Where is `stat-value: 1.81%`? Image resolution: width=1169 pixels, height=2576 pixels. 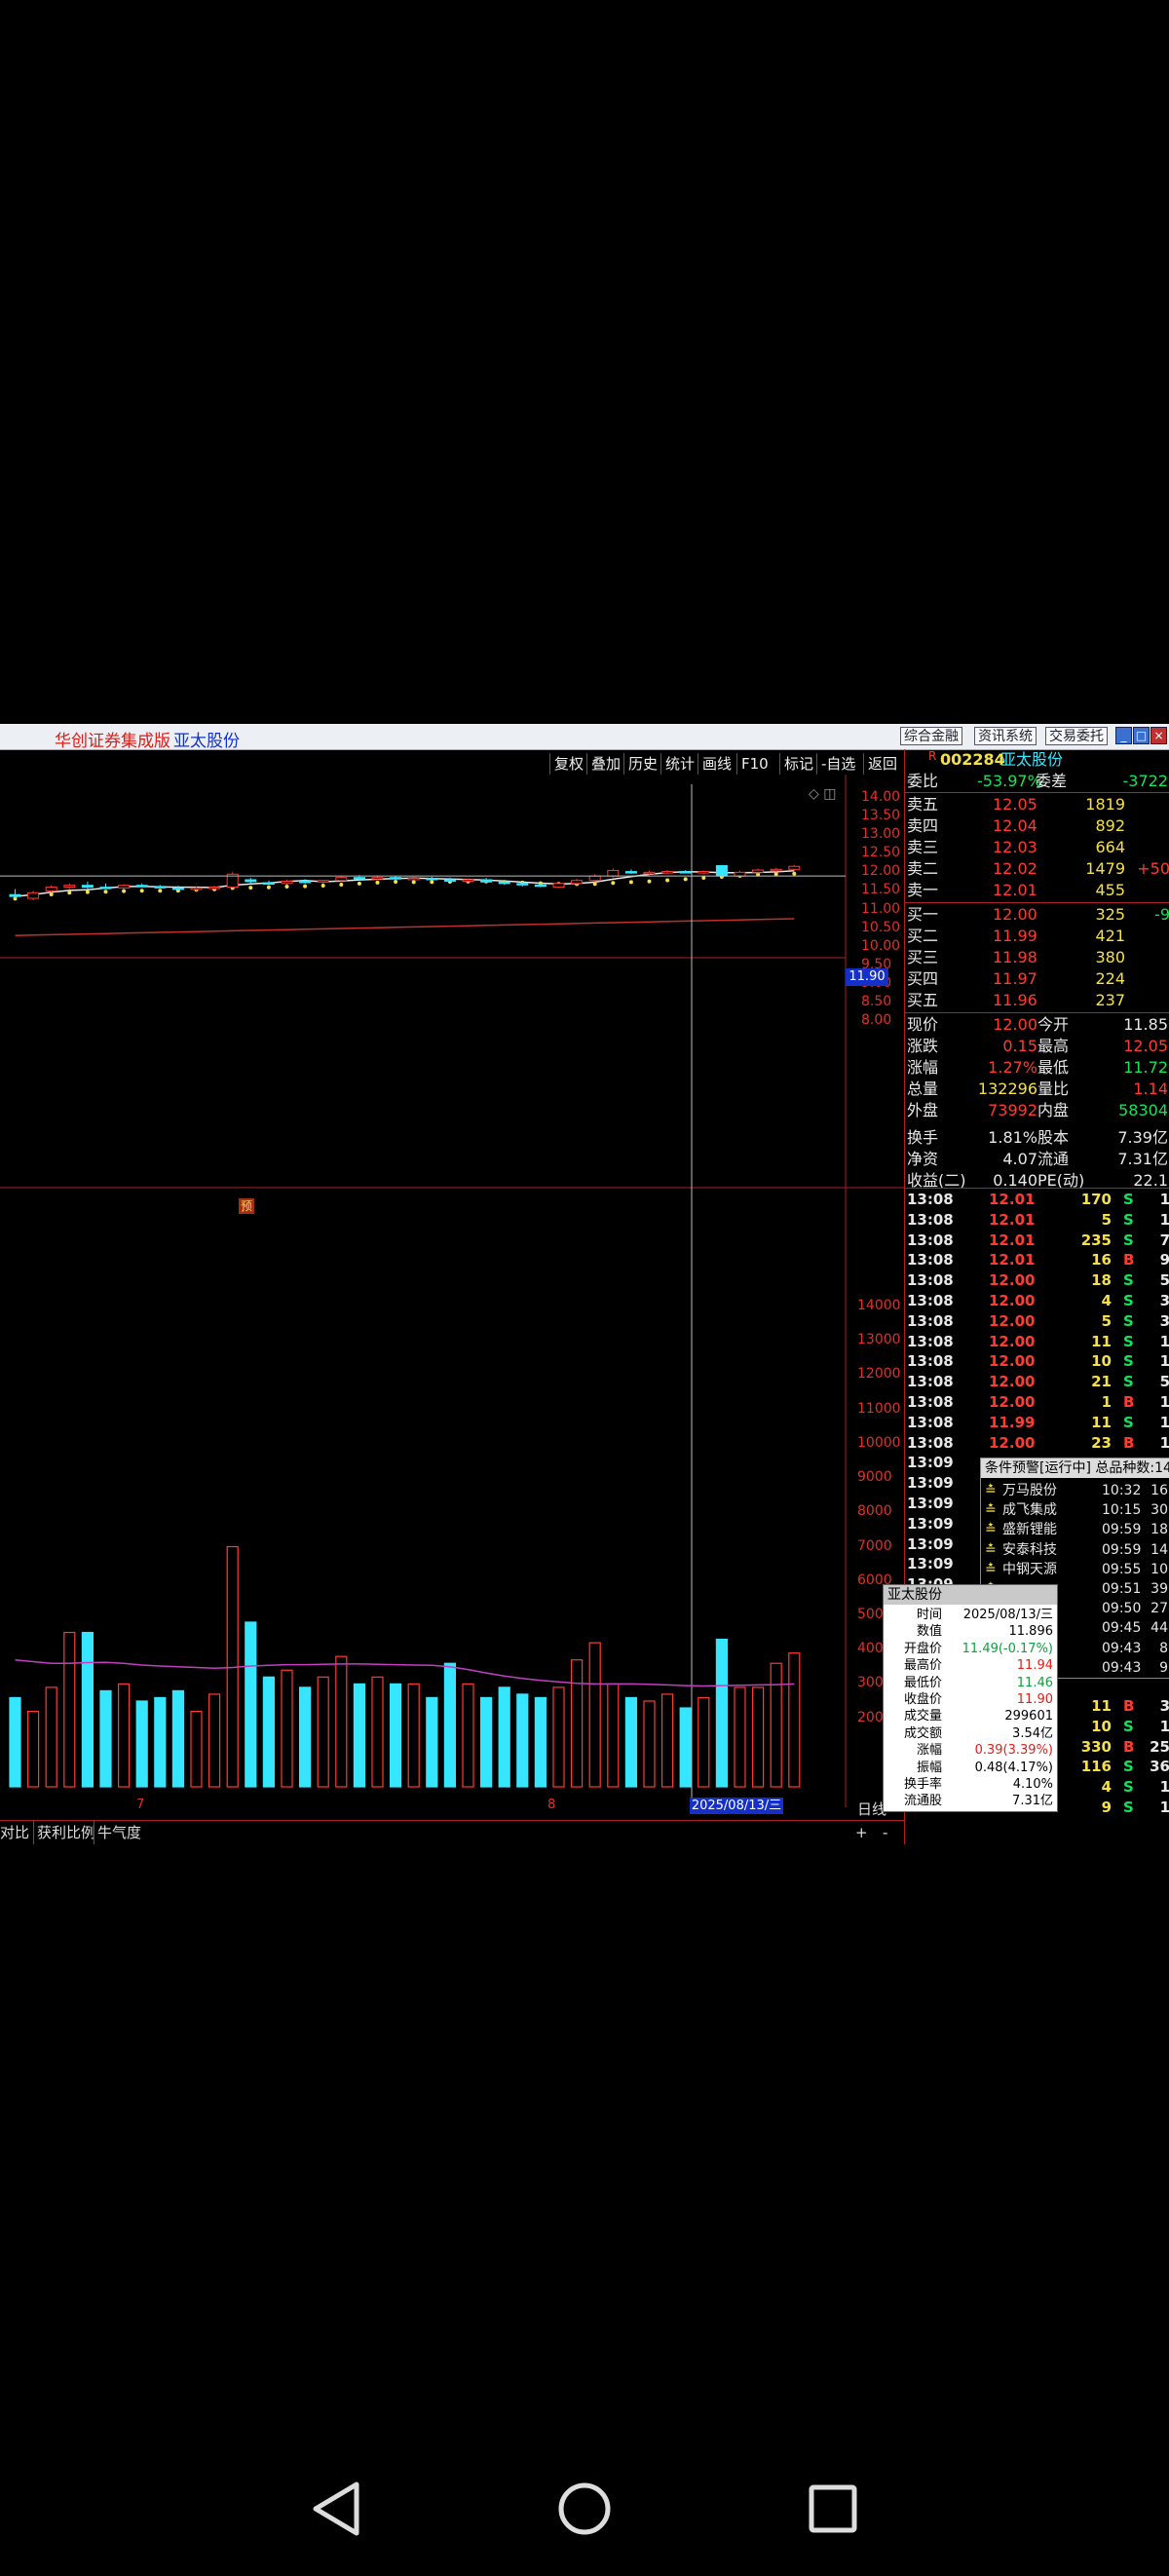 stat-value: 1.81% is located at coordinates (1012, 1137).